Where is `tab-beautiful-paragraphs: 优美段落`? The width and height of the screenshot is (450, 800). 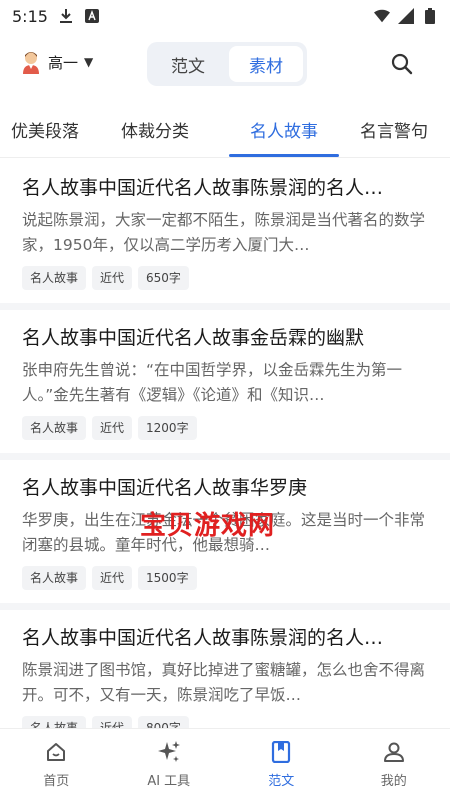
tab-beautiful-paragraphs: 优美段落 is located at coordinates (45, 129).